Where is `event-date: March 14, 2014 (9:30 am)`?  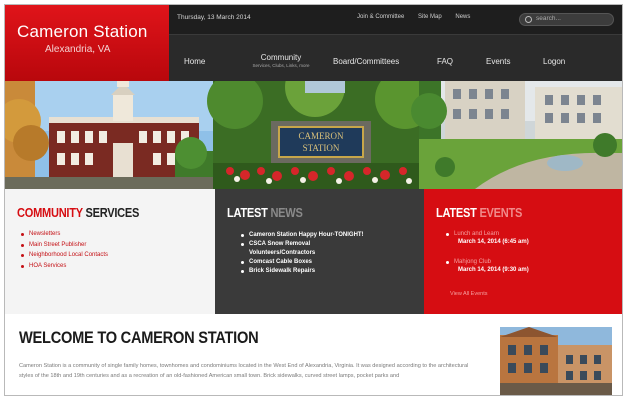 event-date: March 14, 2014 (9:30 am) is located at coordinates (493, 270).